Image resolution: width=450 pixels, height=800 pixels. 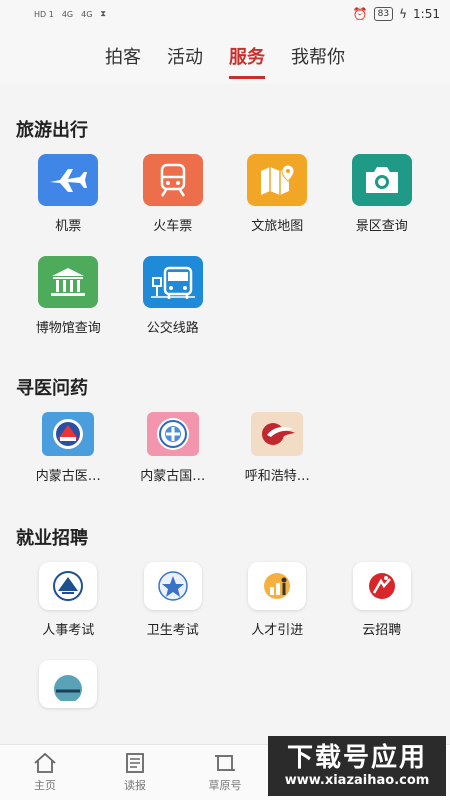 I want to click on service-label: 景区查询, so click(x=381, y=226).